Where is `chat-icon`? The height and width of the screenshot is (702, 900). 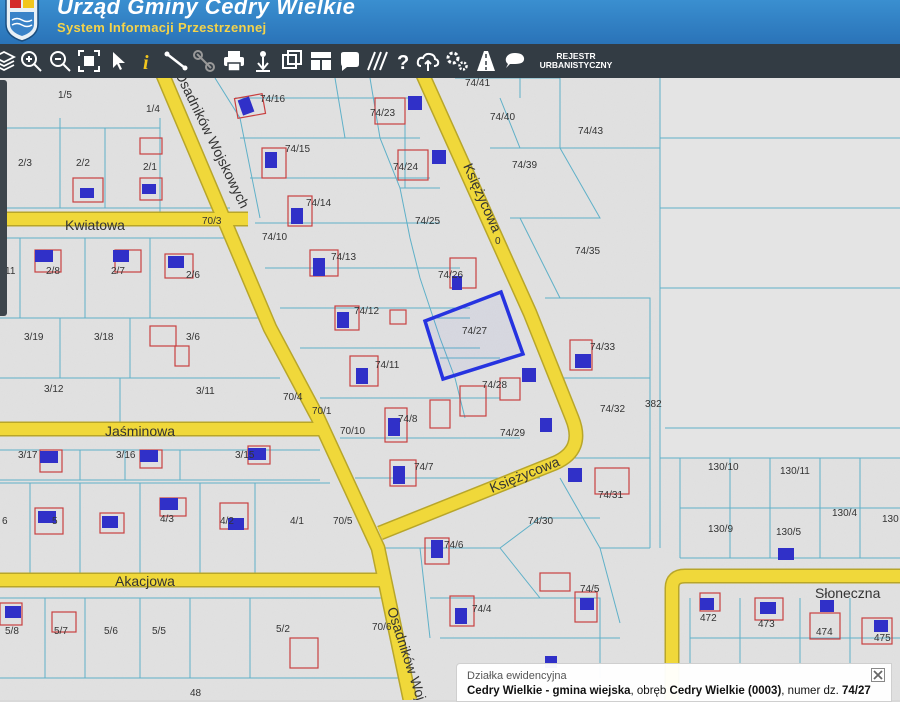
chat-icon is located at coordinates (515, 61).